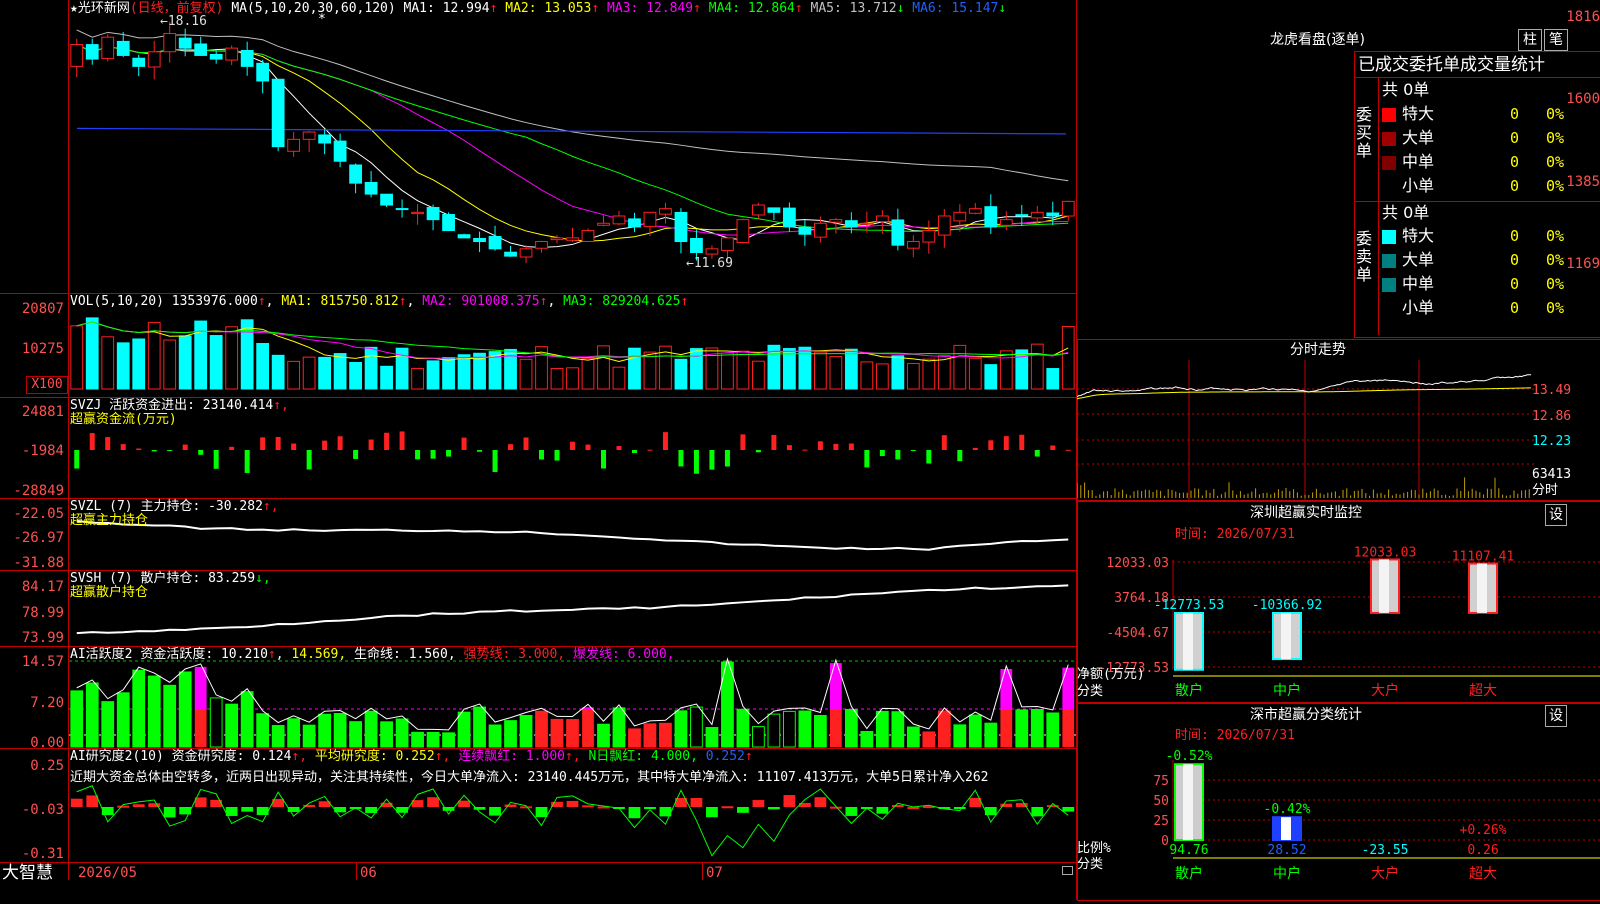  What do you see at coordinates (646, 8) in the screenshot?
I see `ma-value-3: MA3: 12.849` at bounding box center [646, 8].